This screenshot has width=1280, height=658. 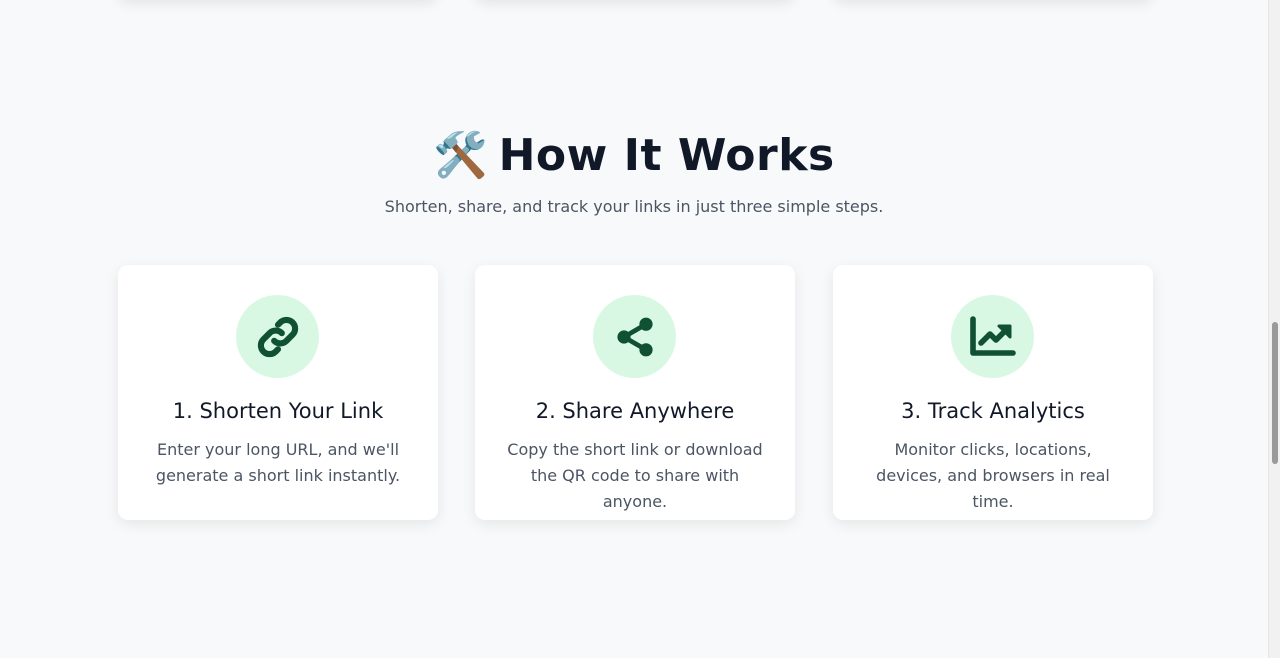 What do you see at coordinates (1275, 393) in the screenshot?
I see `scrollbar-thumb` at bounding box center [1275, 393].